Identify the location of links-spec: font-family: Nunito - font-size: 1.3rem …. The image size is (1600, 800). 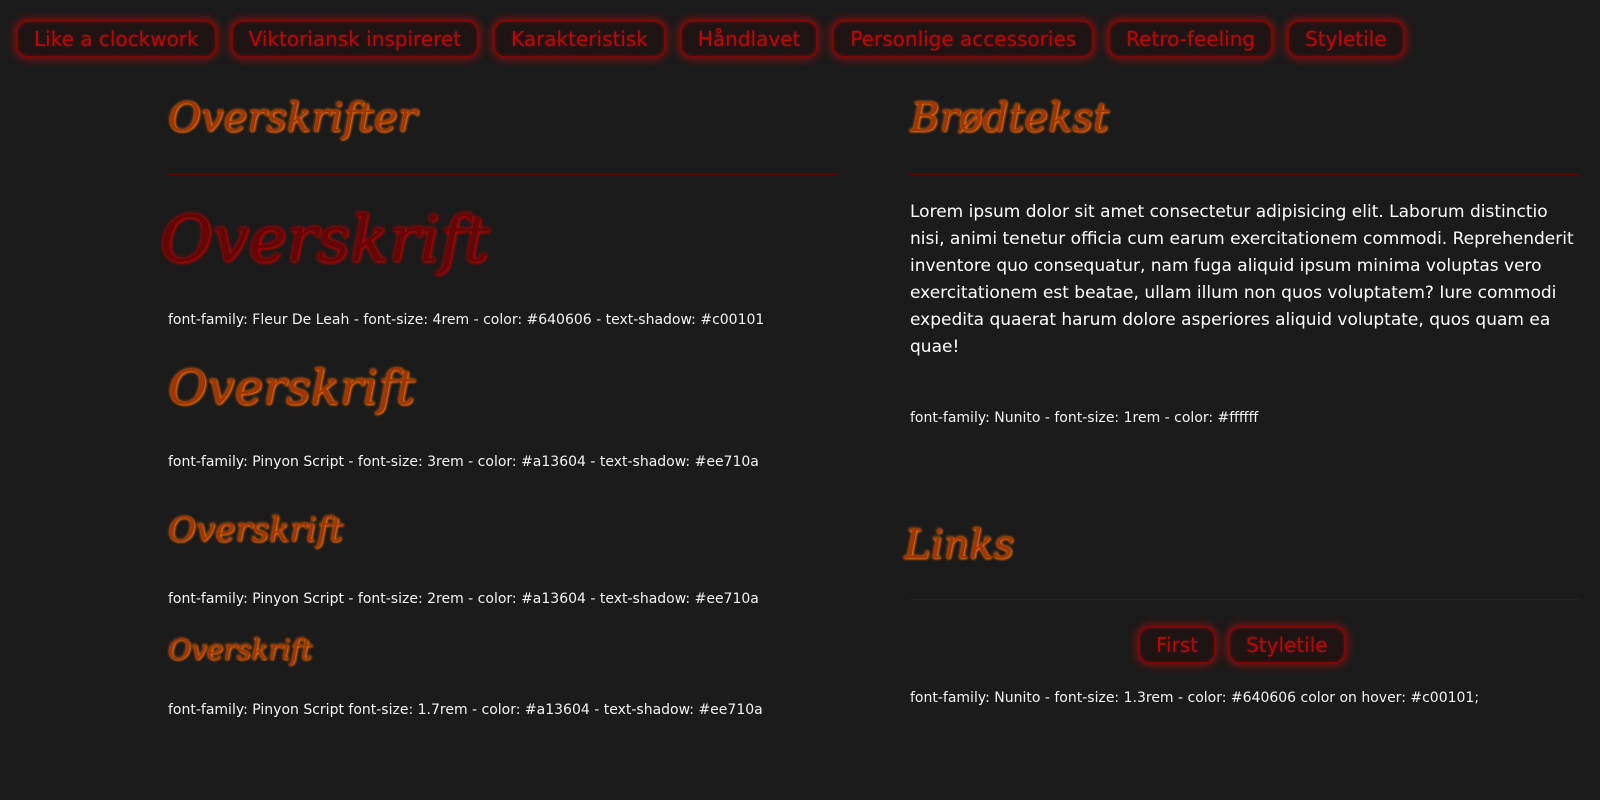
(1195, 698).